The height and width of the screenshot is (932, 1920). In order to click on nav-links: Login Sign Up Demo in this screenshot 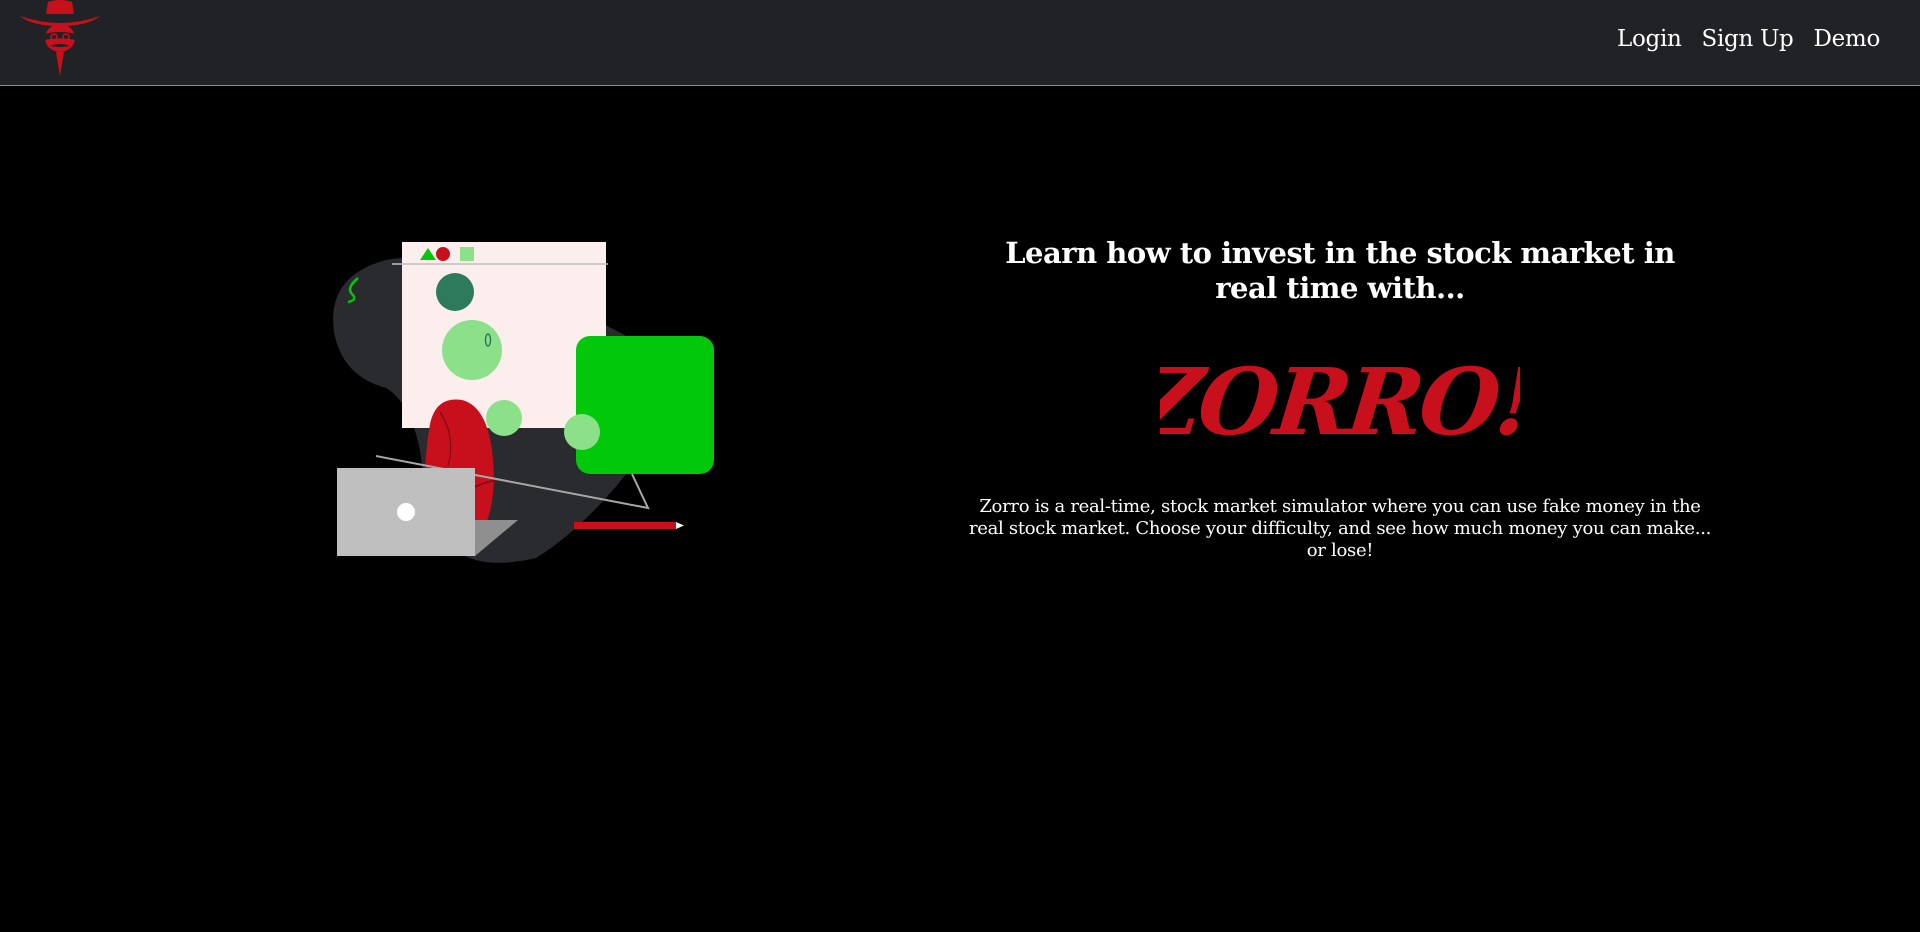, I will do `click(1748, 39)`.